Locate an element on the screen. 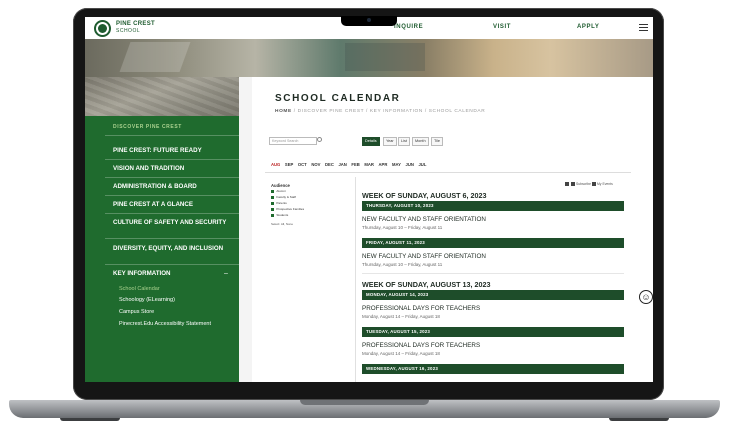 This screenshot has width=729, height=427. audience-title: Audience is located at coordinates (280, 185).